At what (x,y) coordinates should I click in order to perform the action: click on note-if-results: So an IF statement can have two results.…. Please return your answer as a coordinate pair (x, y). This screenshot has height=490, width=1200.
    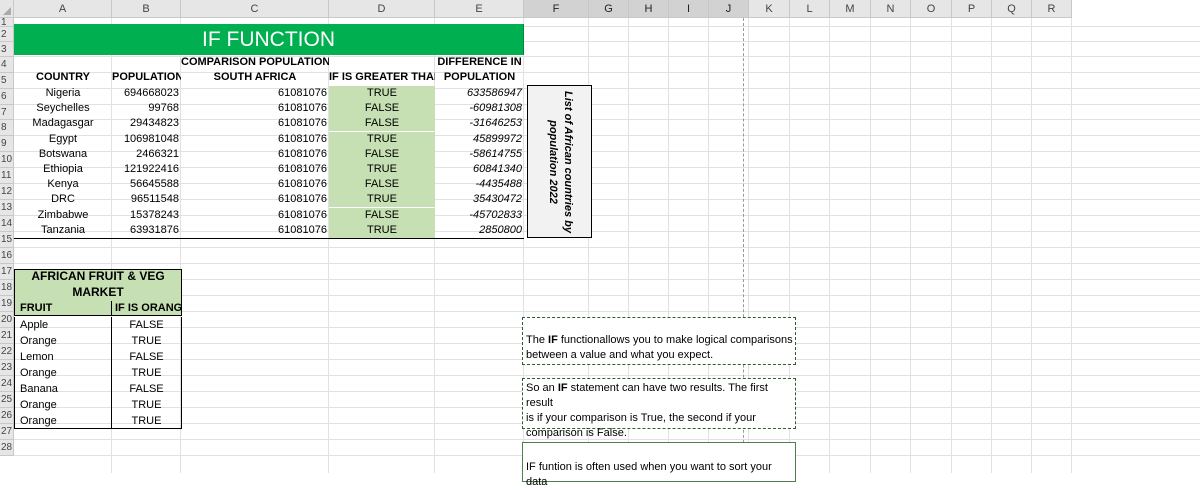
    Looking at the image, I should click on (659, 408).